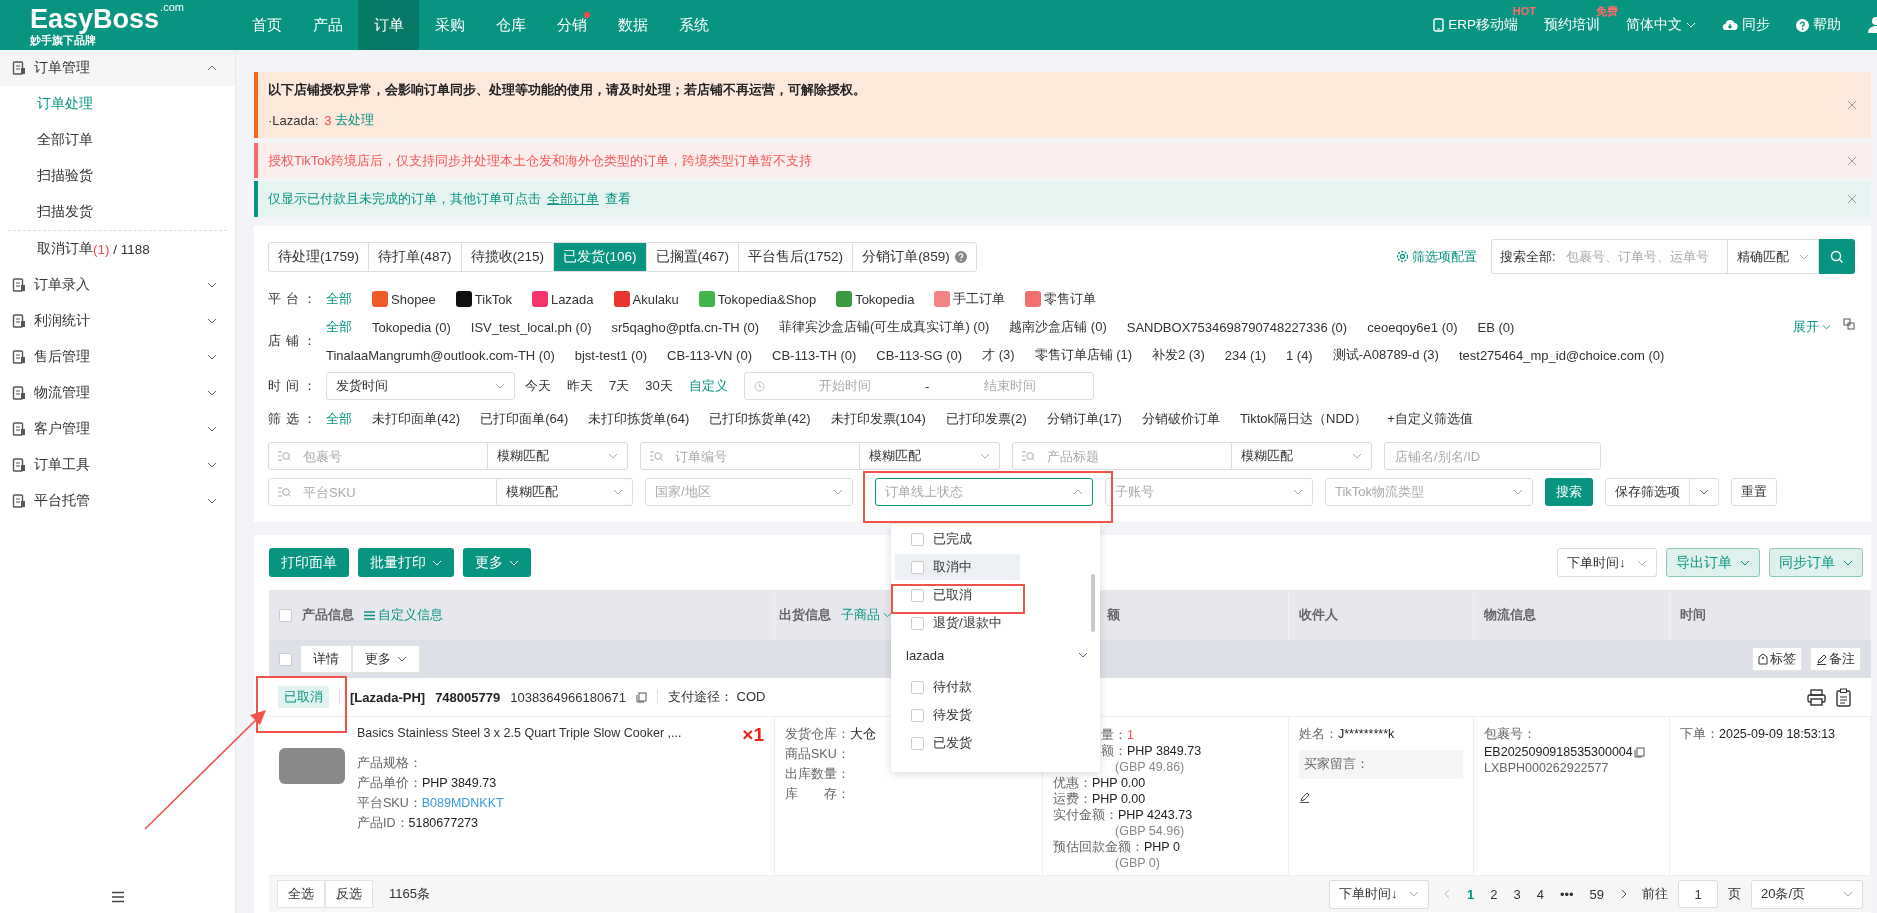 The height and width of the screenshot is (913, 1877). I want to click on toolbar-link: 同步, so click(1746, 25).